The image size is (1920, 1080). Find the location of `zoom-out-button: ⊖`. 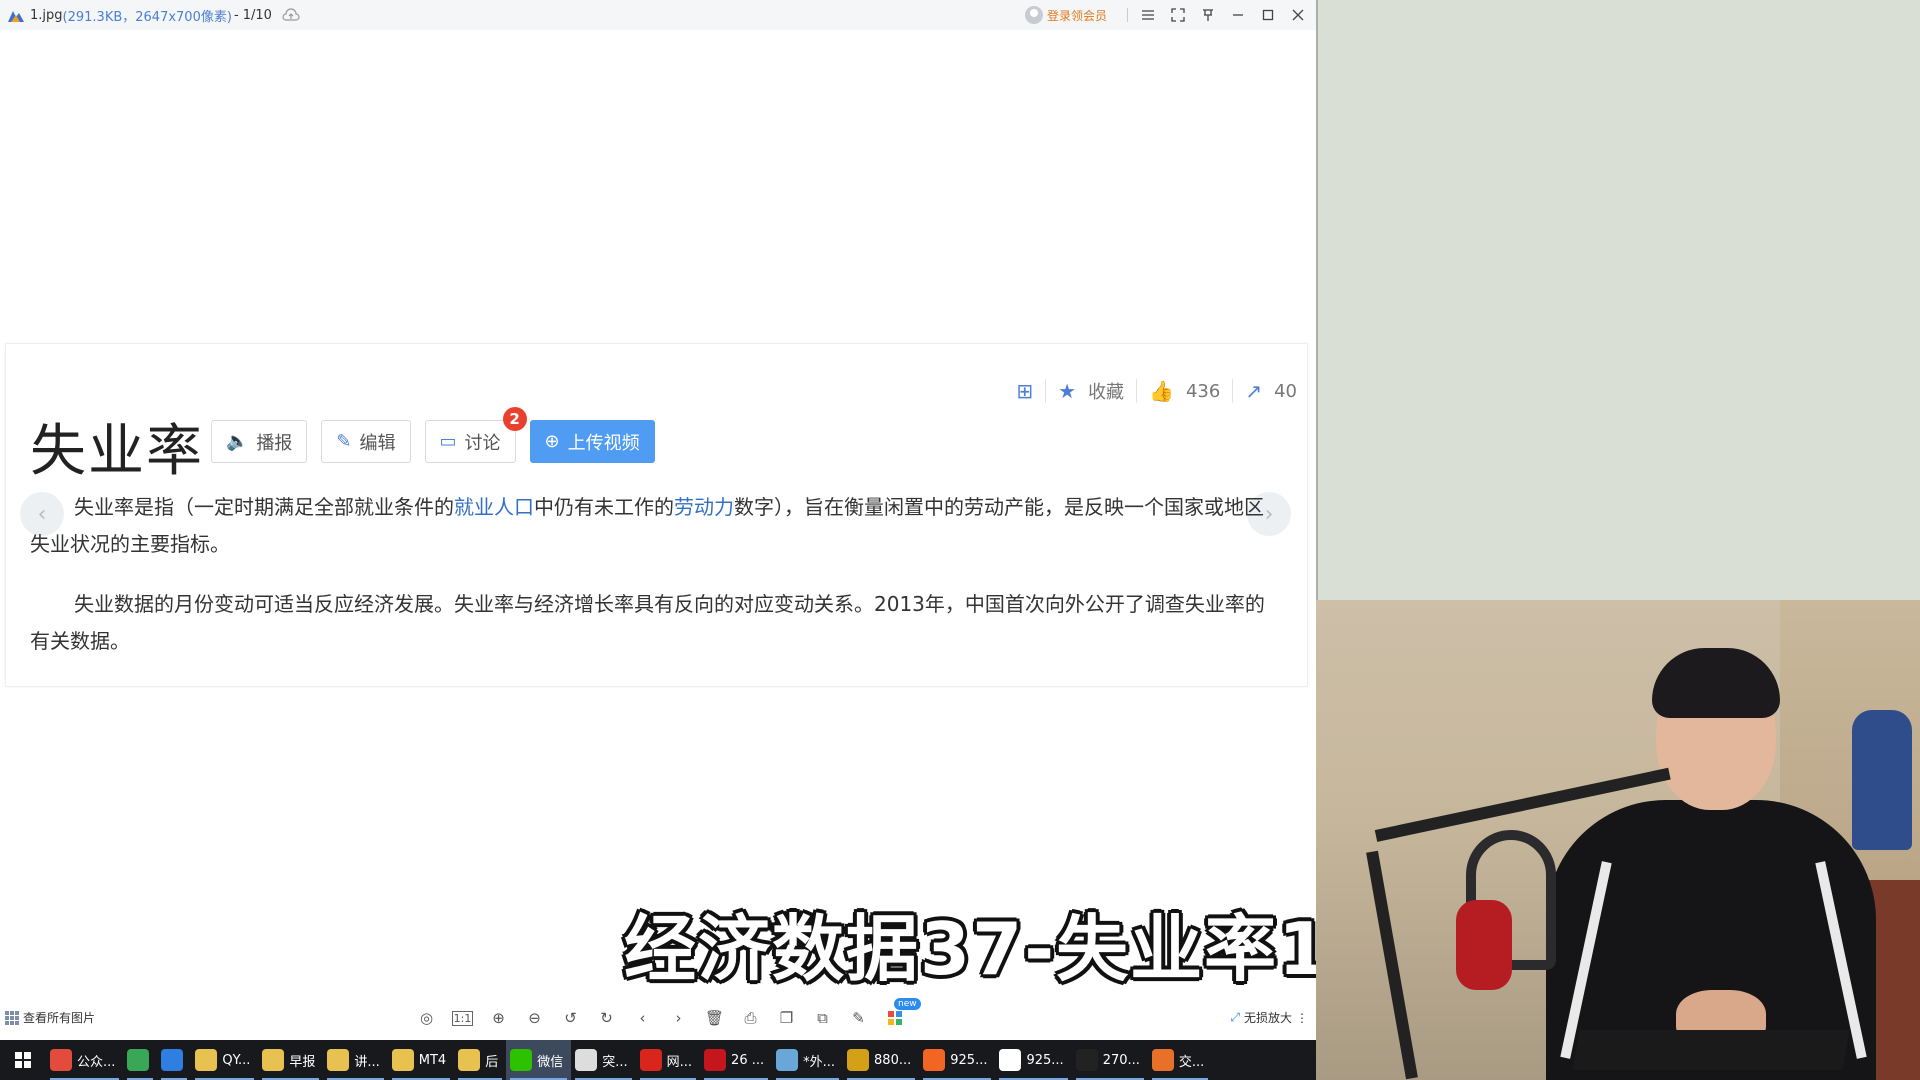

zoom-out-button: ⊖ is located at coordinates (534, 1018).